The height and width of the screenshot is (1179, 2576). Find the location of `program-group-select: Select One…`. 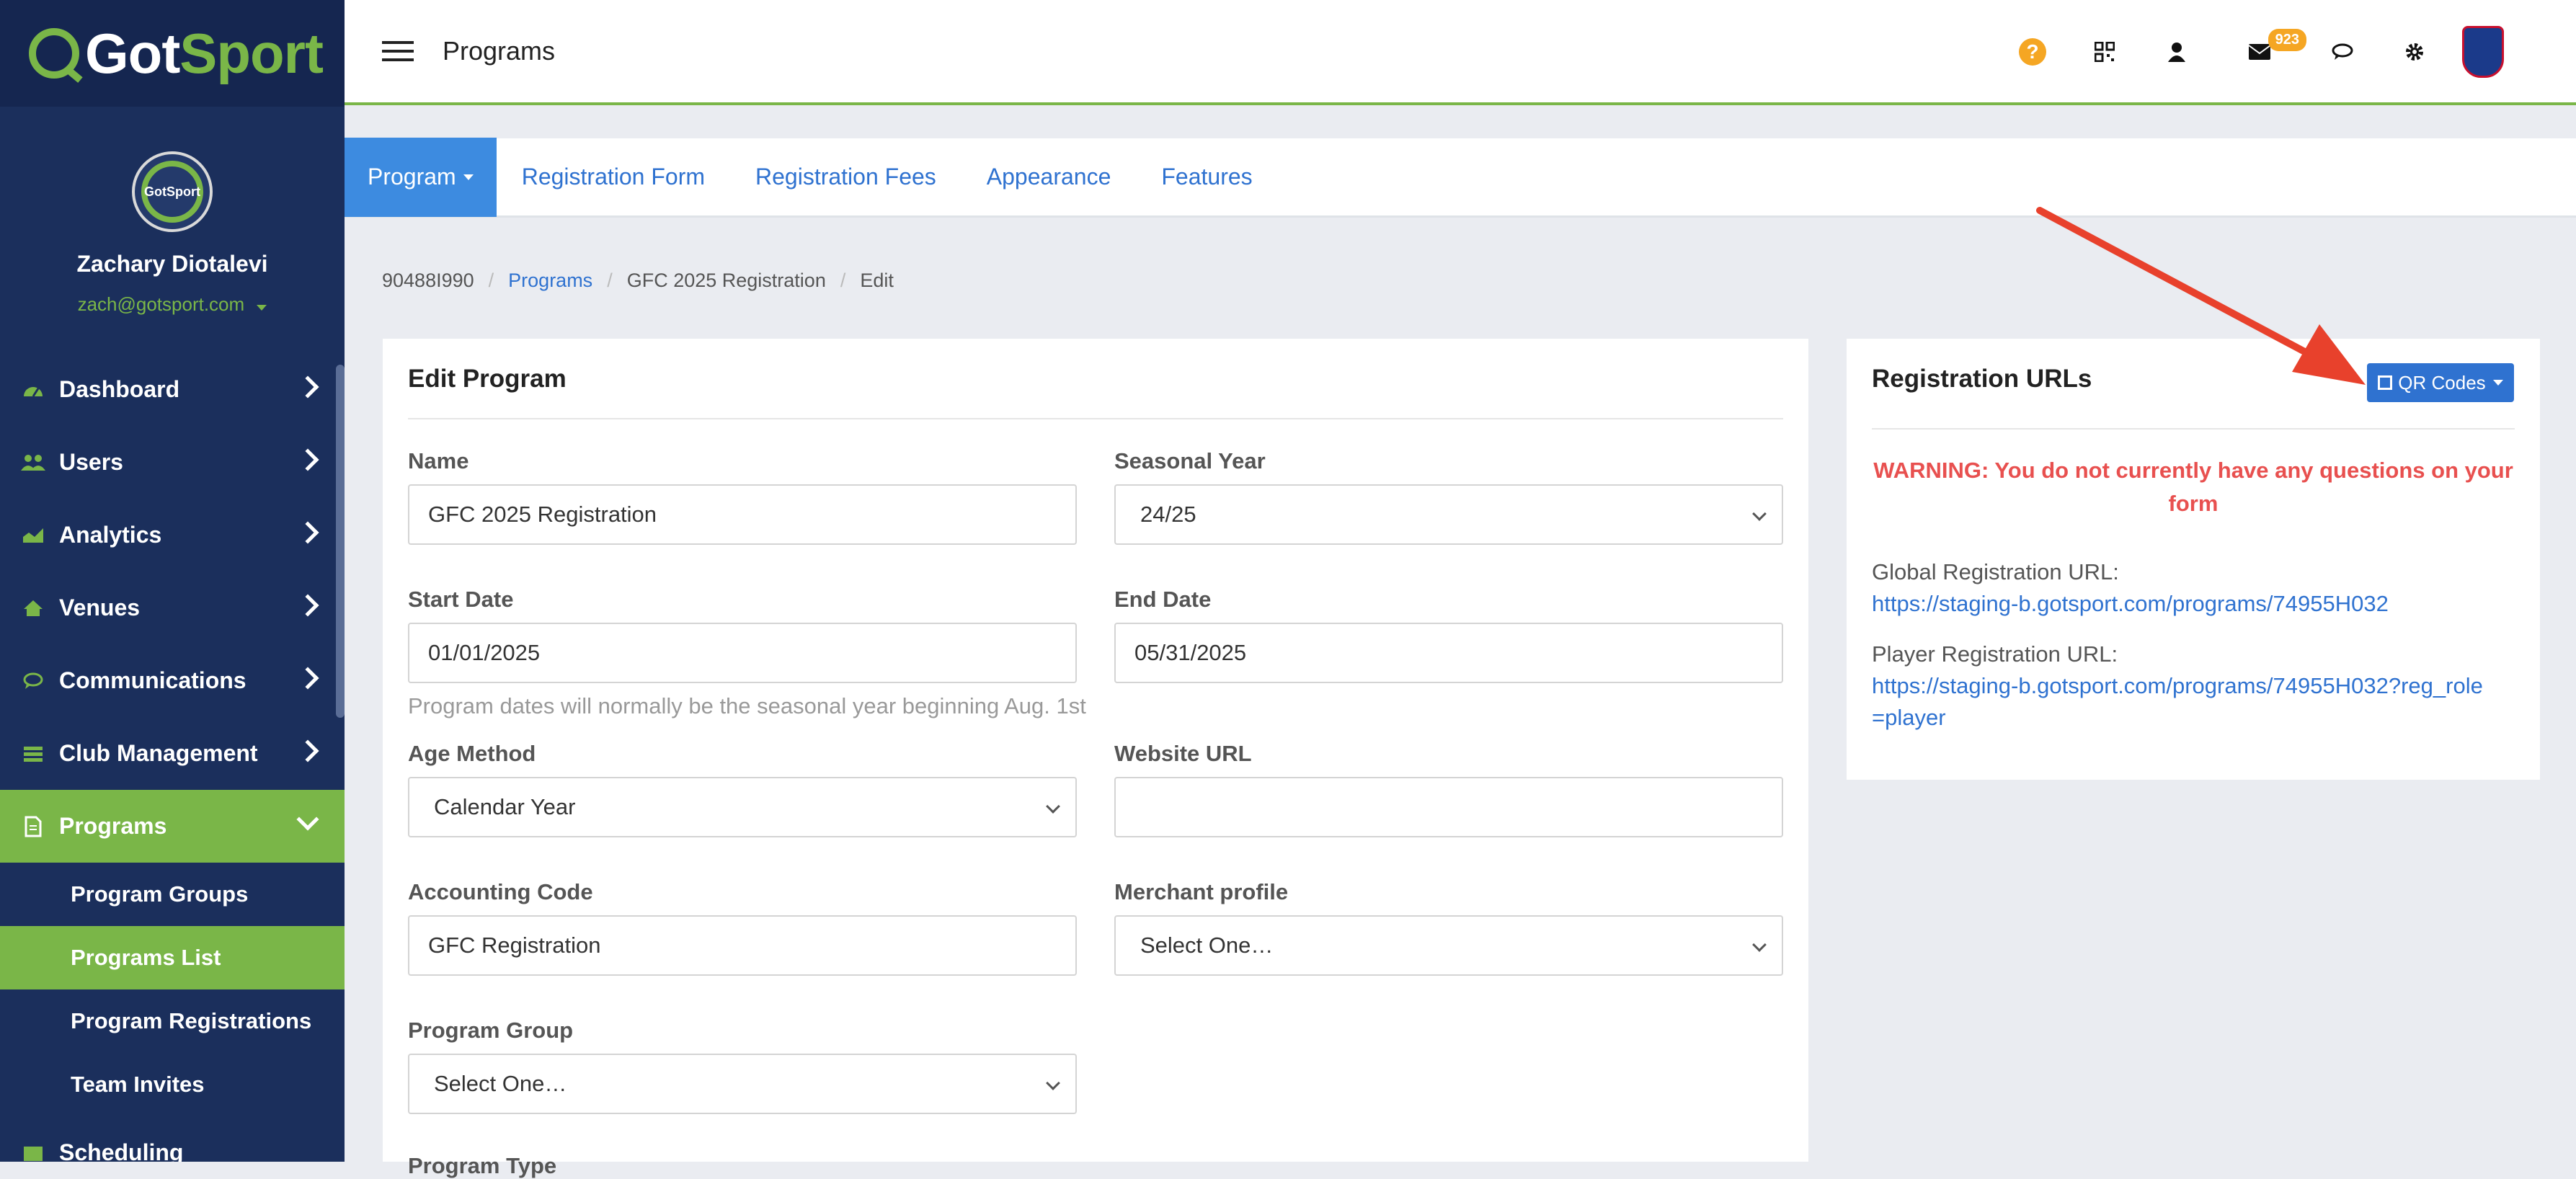

program-group-select: Select One… is located at coordinates (743, 1084).